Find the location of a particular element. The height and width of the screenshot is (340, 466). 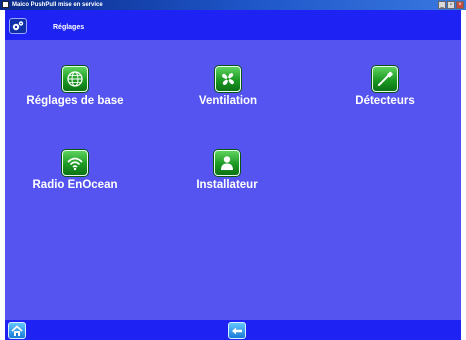

menu-tile-label: Détecteurs is located at coordinates (385, 101).